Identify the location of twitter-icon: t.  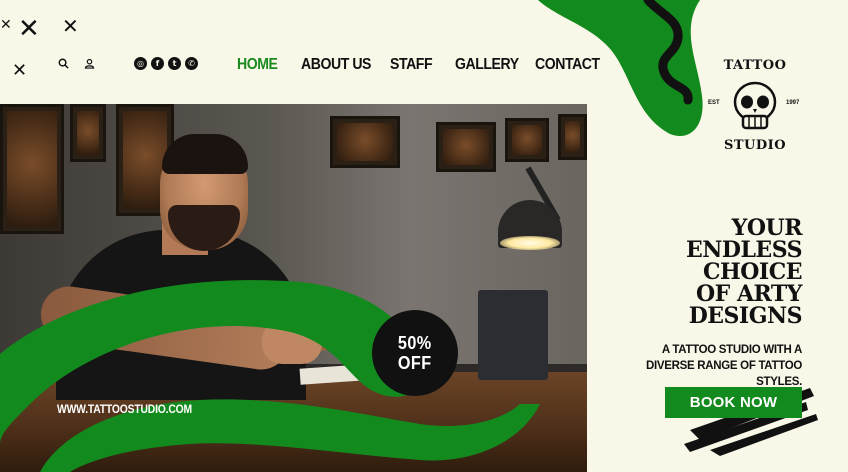
(174, 63).